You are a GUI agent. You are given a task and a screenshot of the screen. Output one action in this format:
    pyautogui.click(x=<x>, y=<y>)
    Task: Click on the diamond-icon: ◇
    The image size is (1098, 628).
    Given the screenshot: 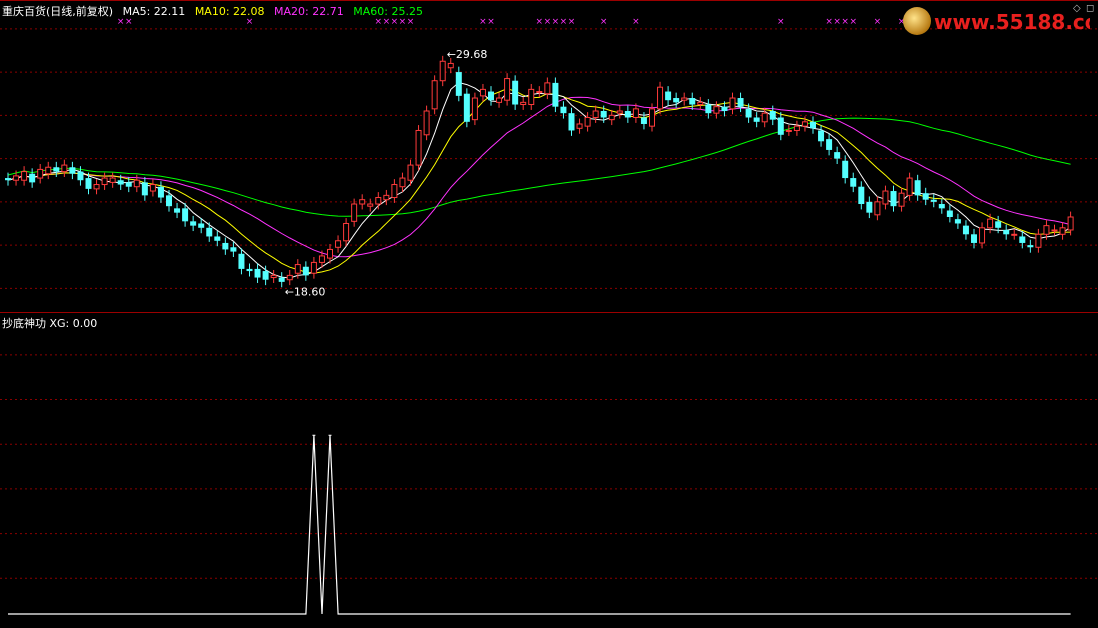 What is the action you would take?
    pyautogui.click(x=1077, y=8)
    